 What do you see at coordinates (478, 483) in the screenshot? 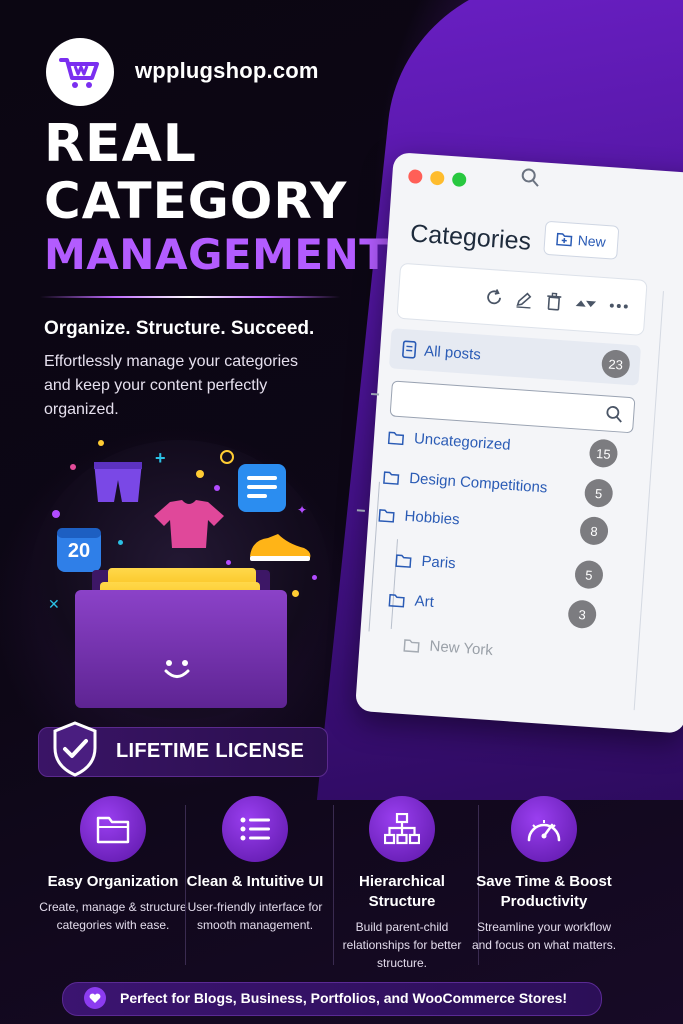
I see `category-label: Design Competitions` at bounding box center [478, 483].